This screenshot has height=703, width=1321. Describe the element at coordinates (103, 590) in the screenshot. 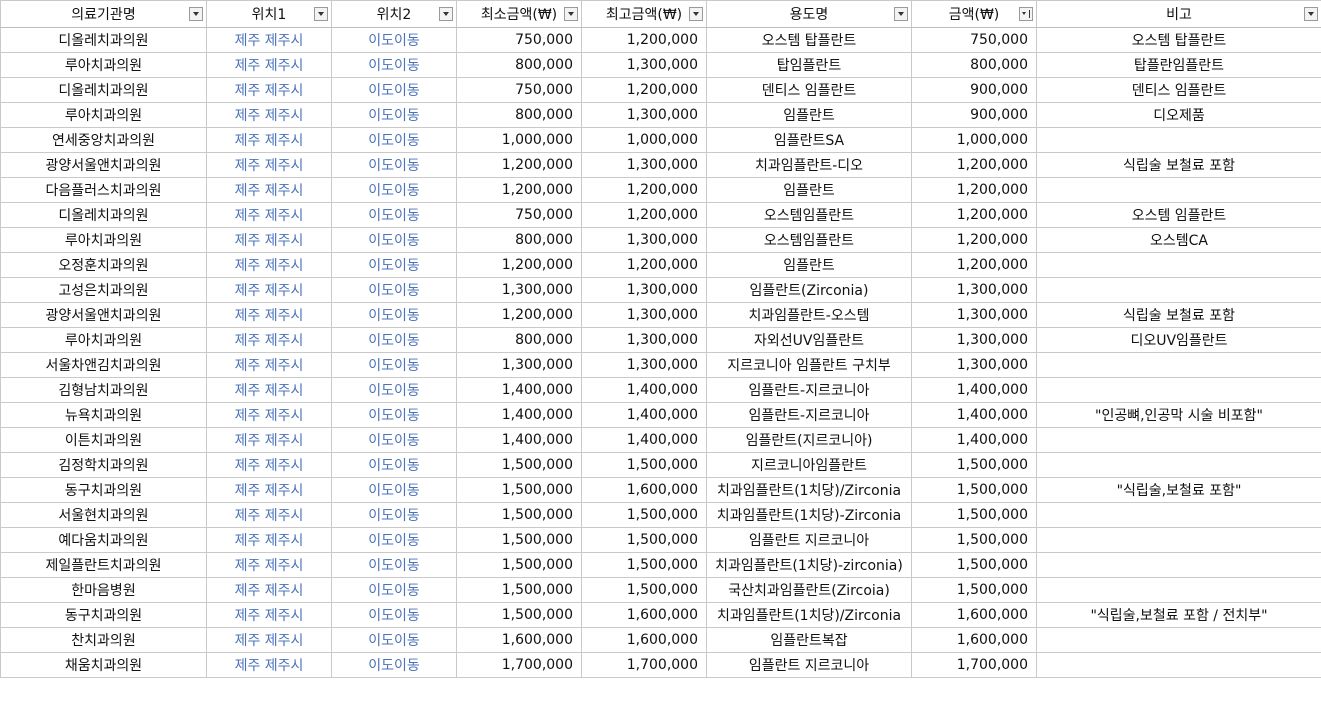

I see `cell-institution: 한마음병원` at that location.